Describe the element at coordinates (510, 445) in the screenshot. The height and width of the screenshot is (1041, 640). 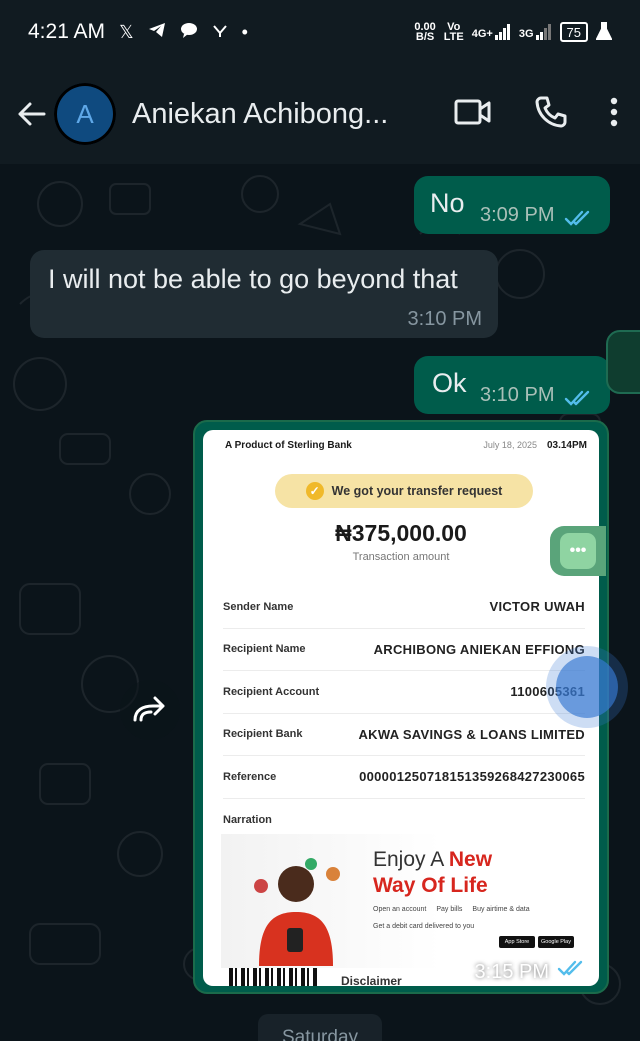
I see `receipt-date: July 18, 2025` at that location.